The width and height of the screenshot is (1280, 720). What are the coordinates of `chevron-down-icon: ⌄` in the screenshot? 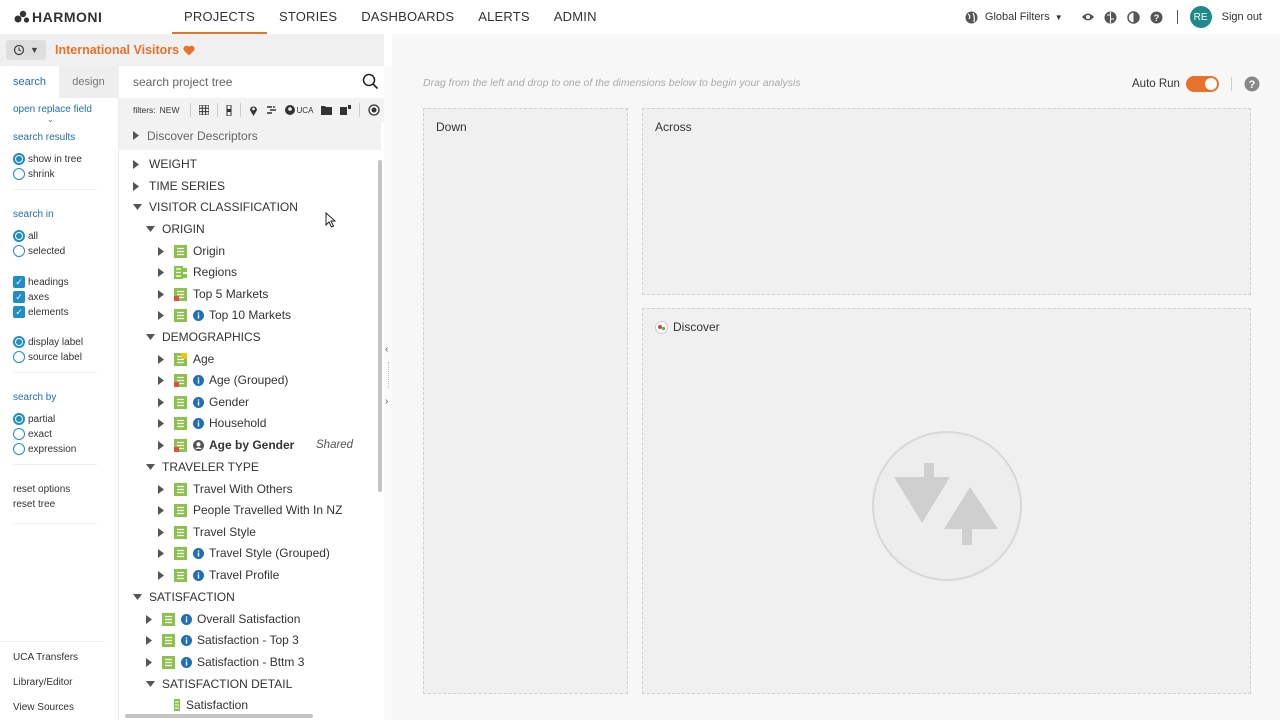 It's located at (50, 119).